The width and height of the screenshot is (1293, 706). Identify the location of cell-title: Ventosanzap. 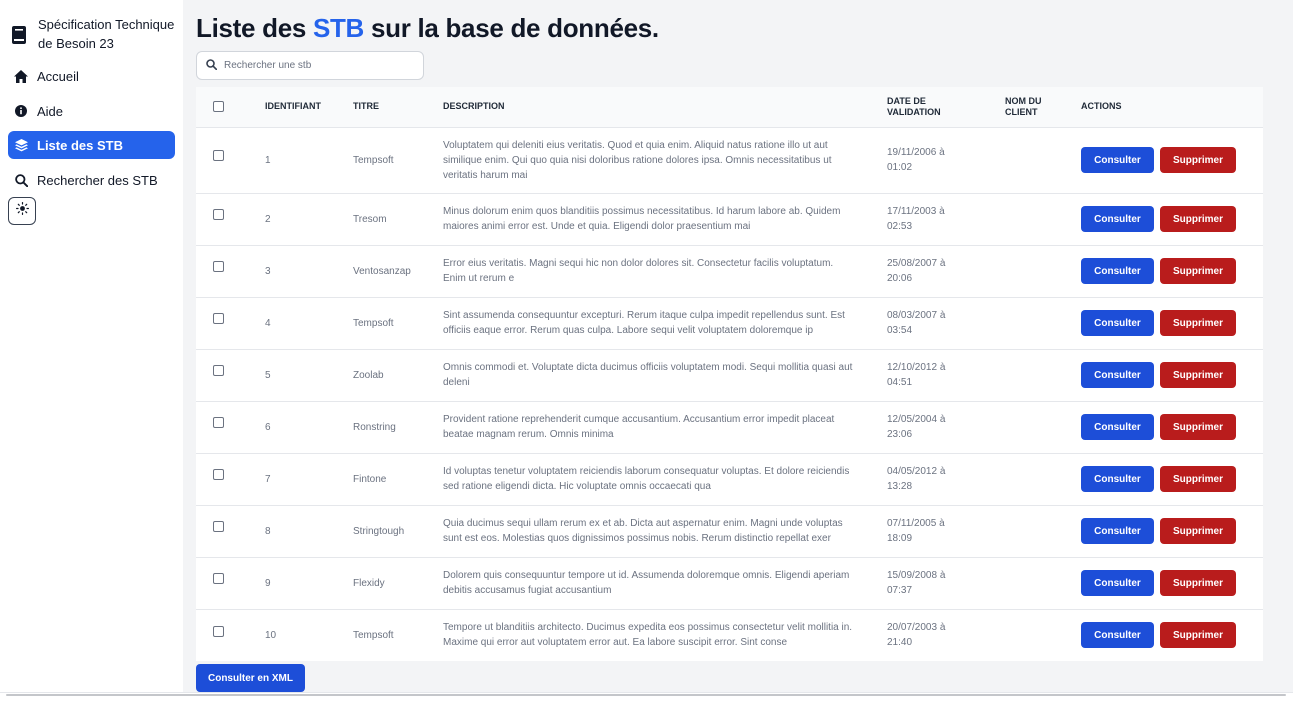
(382, 271).